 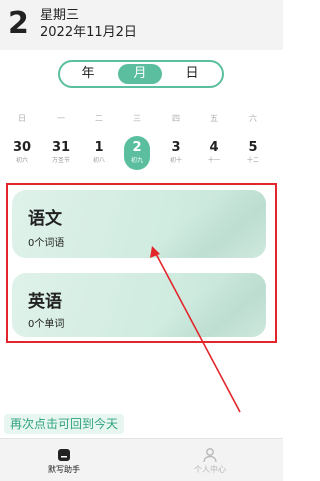 What do you see at coordinates (141, 459) in the screenshot?
I see `bottom-tab-bar: 默写助手 个人中心` at bounding box center [141, 459].